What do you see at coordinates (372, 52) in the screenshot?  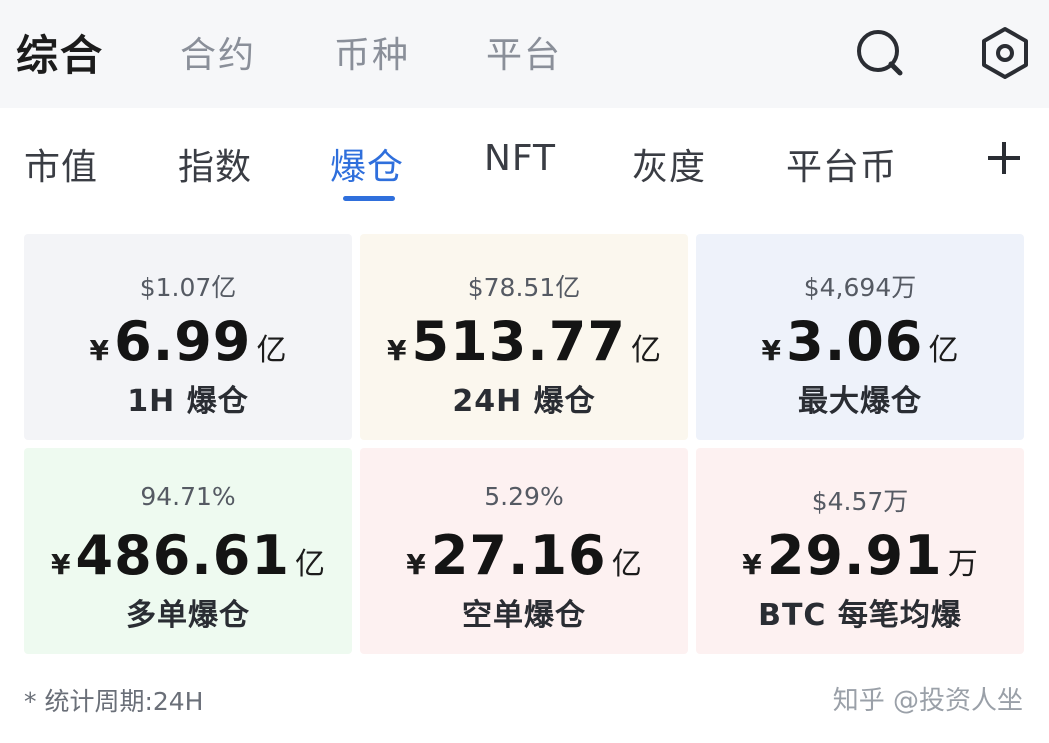 I see `tab-coin: 币种` at bounding box center [372, 52].